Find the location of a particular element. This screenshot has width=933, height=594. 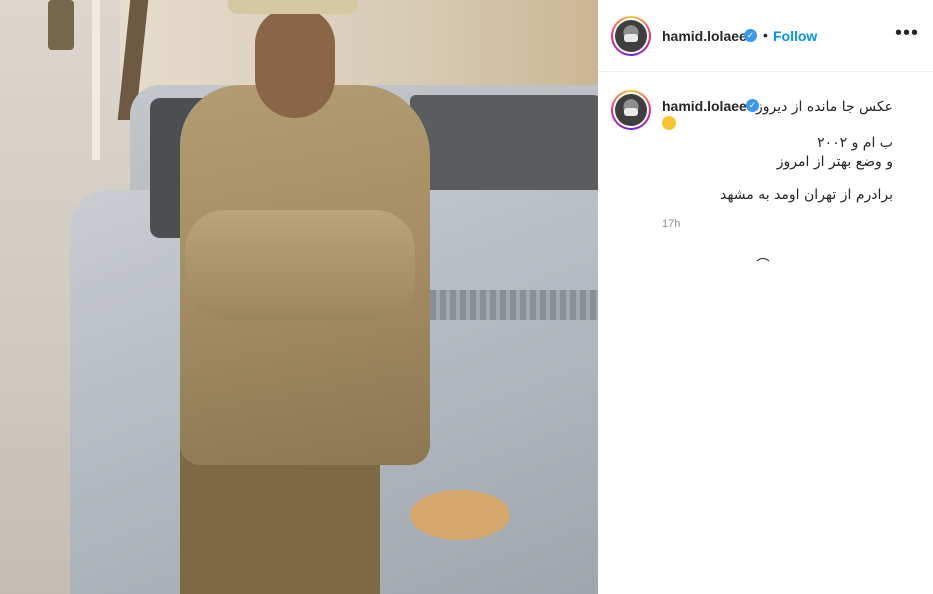

post-timestamp: 17h is located at coordinates (671, 224).